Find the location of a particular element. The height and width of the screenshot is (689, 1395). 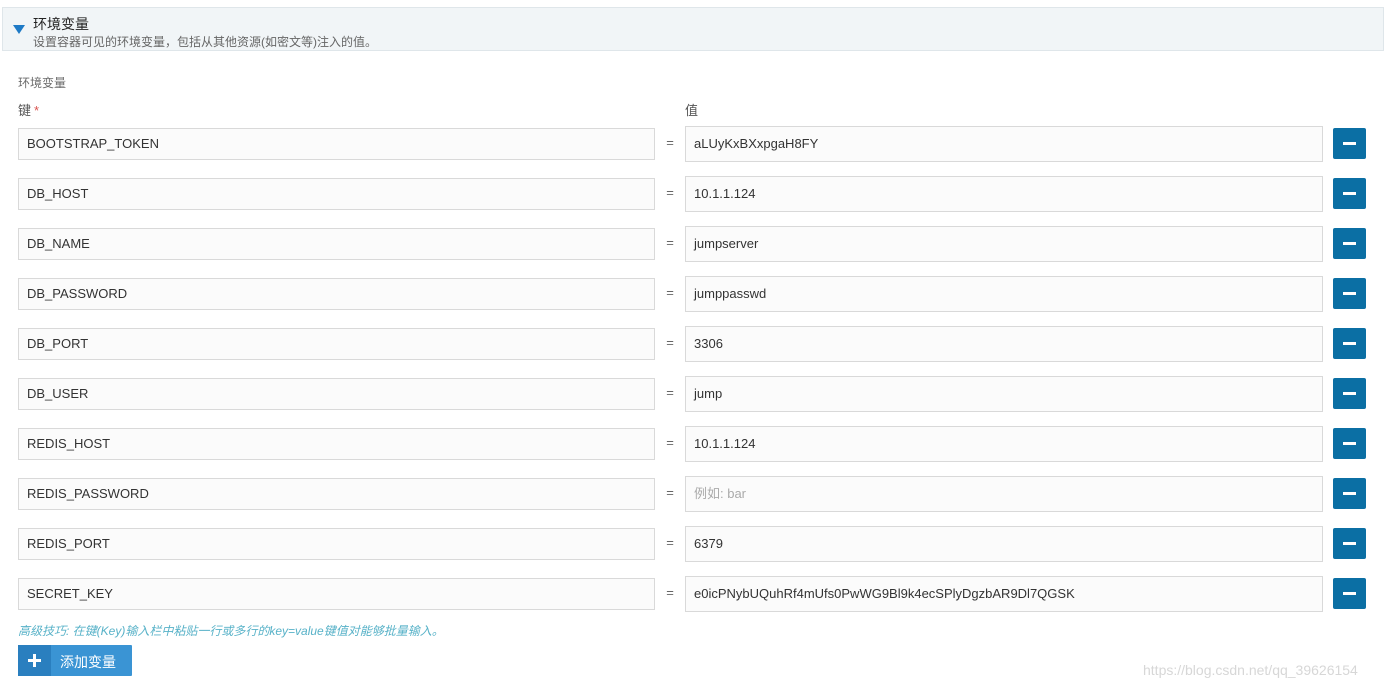

section-header: 环境变量 设置容器可见的环境变量，包括从其他资源(如密文等)注入的值。 is located at coordinates (693, 29).